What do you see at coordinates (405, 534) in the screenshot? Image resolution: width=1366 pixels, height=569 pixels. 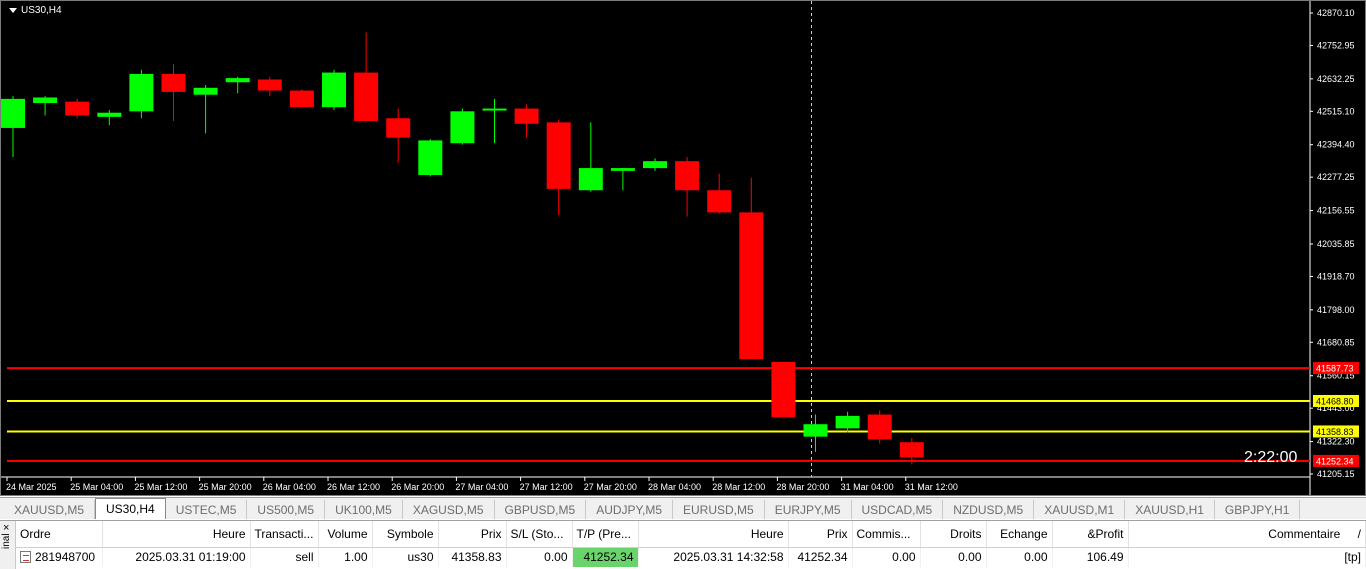 I see `column-header-symbole: Symbole` at bounding box center [405, 534].